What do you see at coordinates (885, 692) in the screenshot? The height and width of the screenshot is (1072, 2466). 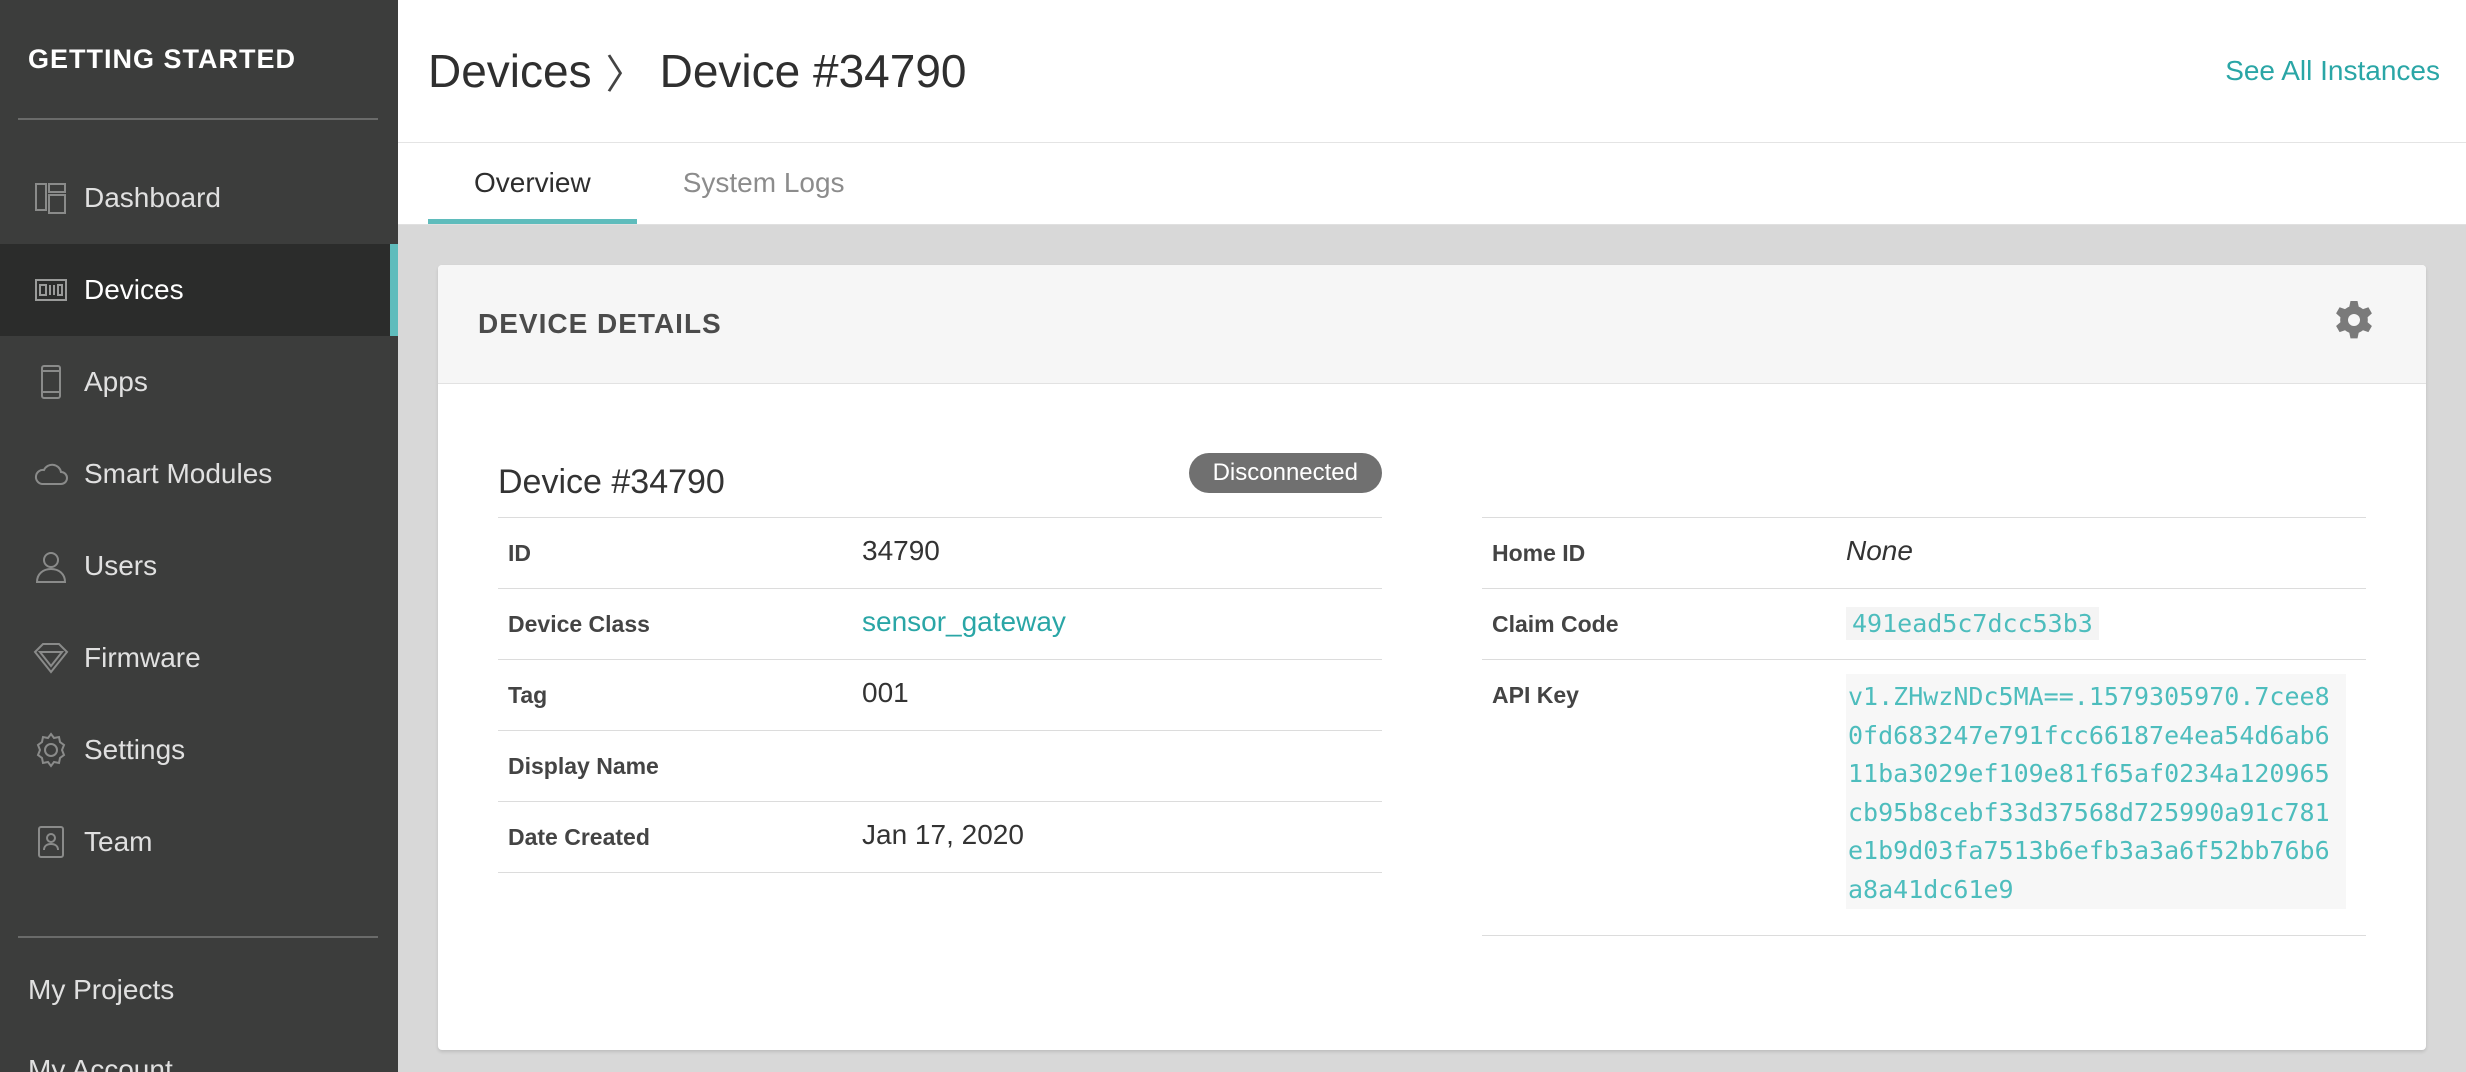 I see `row-value: 001` at bounding box center [885, 692].